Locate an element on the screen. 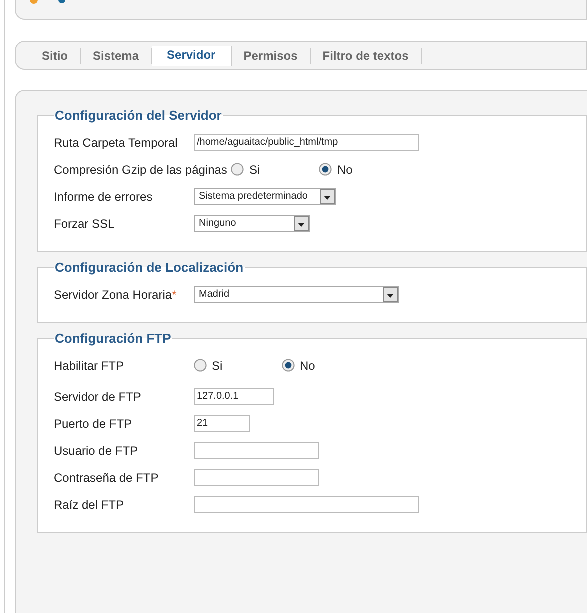  field-label: Raíz del FTP is located at coordinates (90, 505).